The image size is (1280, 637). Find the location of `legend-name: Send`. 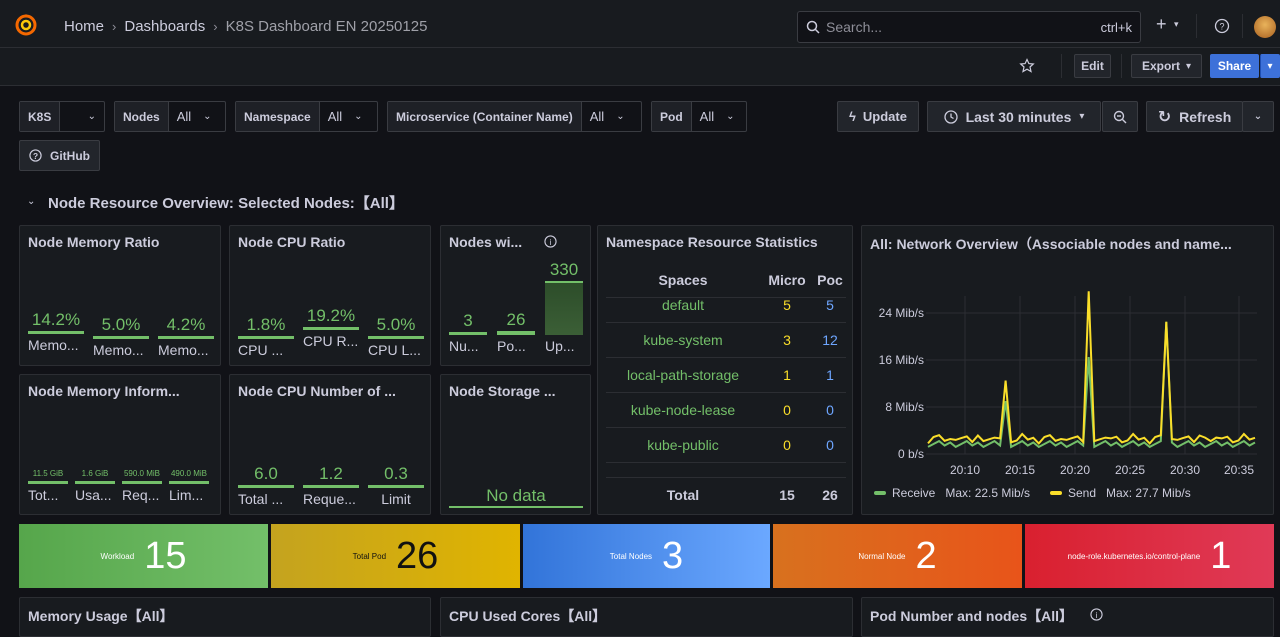

legend-name: Send is located at coordinates (1082, 493).